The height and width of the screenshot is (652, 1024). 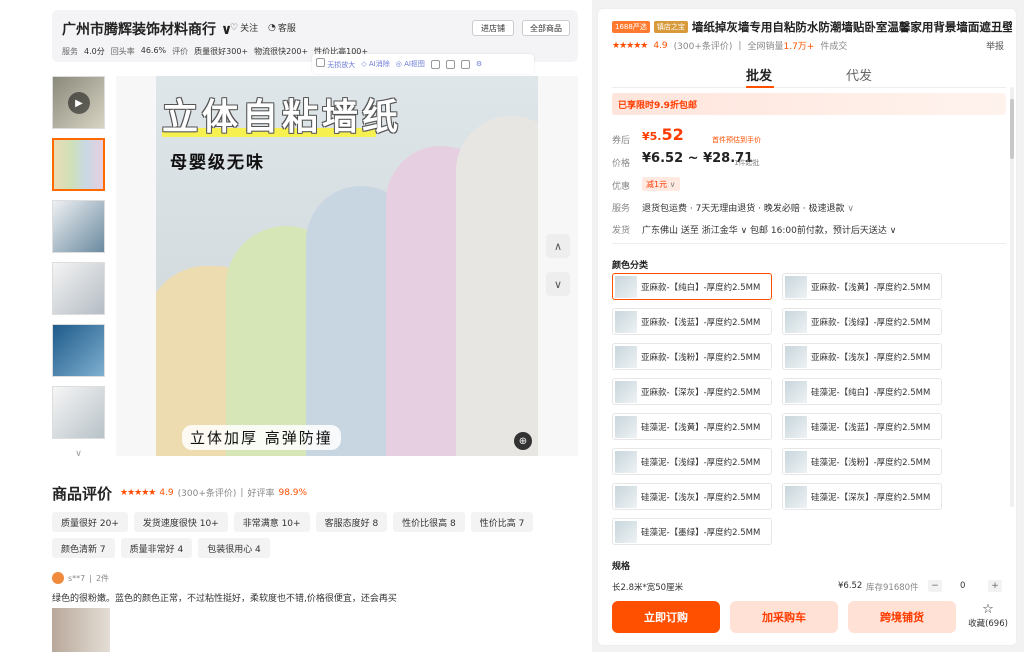 I want to click on upscale-tool: 无损放大, so click(x=335, y=64).